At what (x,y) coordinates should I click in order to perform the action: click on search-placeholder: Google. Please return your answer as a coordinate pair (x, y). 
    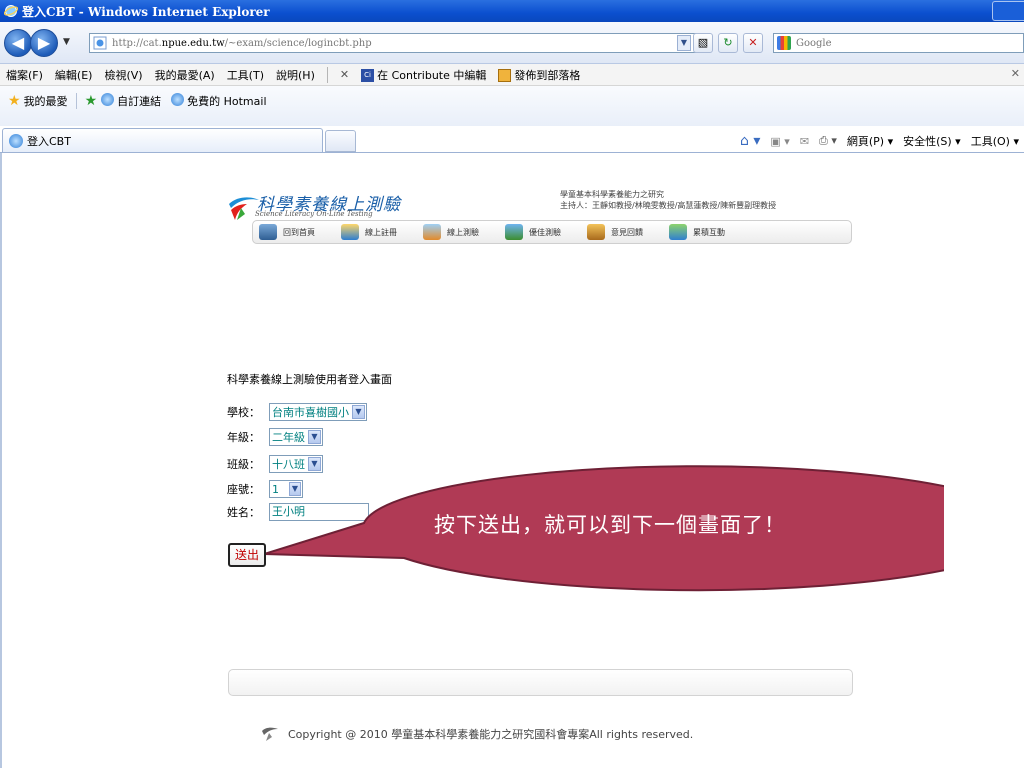
    Looking at the image, I should click on (814, 43).